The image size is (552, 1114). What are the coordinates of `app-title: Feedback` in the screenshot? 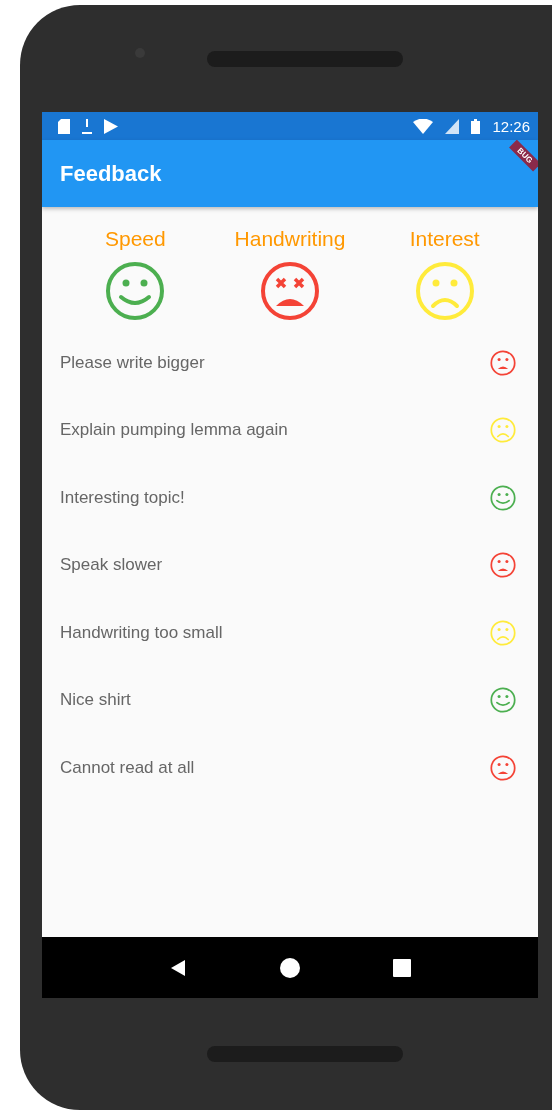 It's located at (111, 173).